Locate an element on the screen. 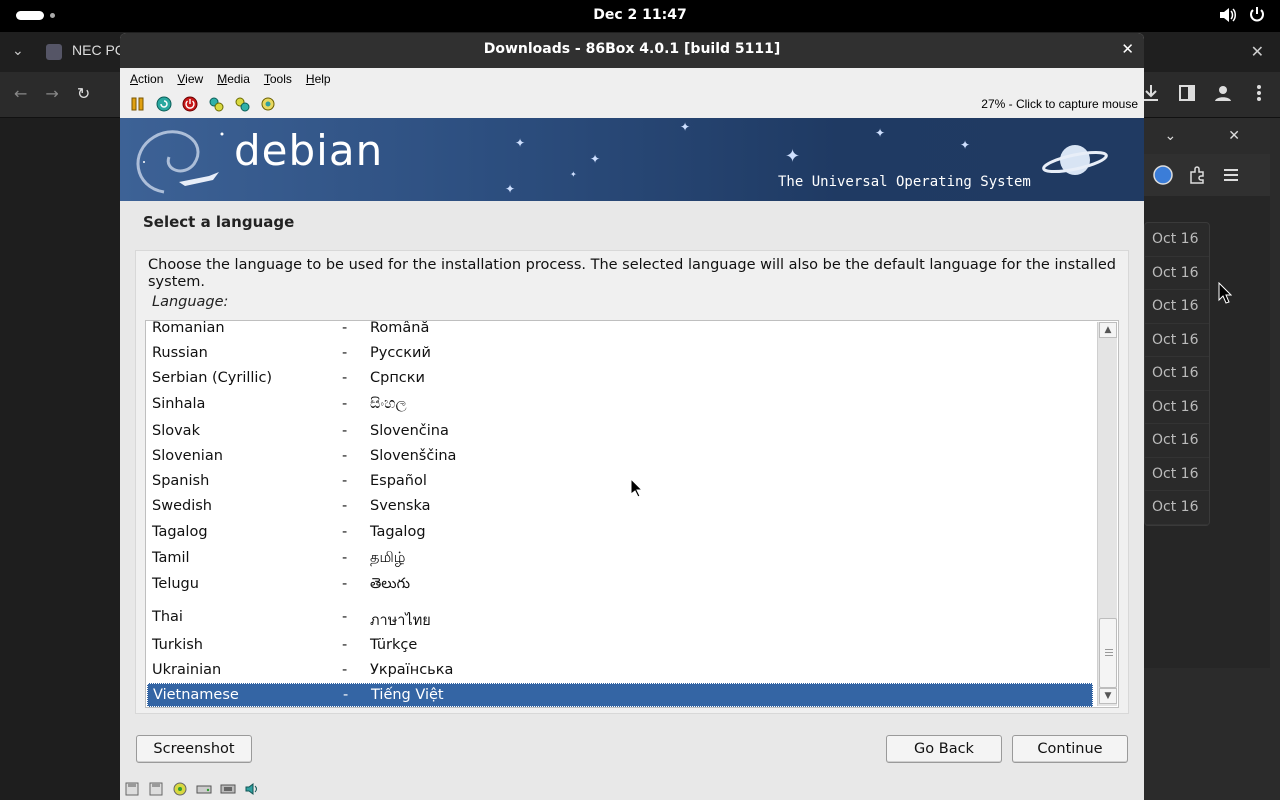  kebab-menu-icon is located at coordinates (1259, 93).